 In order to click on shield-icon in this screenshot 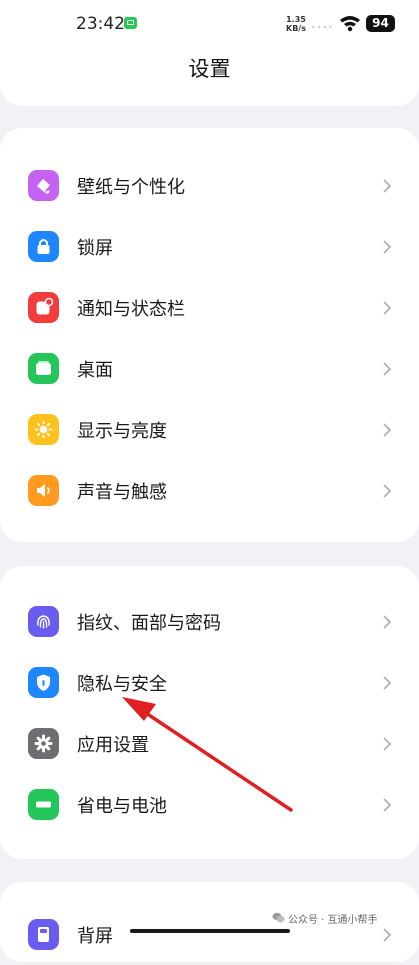, I will do `click(43, 682)`.